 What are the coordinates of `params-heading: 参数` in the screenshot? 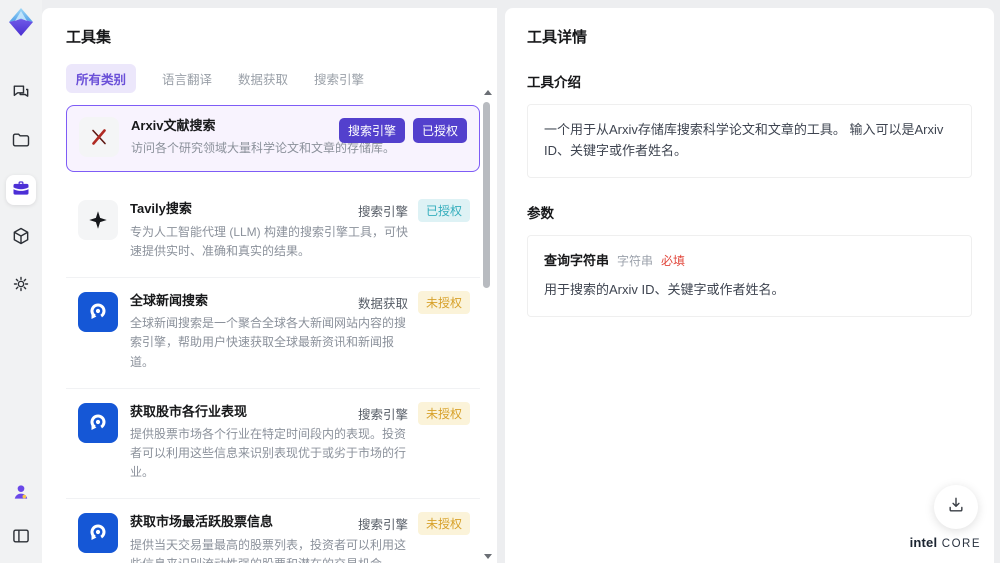 It's located at (540, 213).